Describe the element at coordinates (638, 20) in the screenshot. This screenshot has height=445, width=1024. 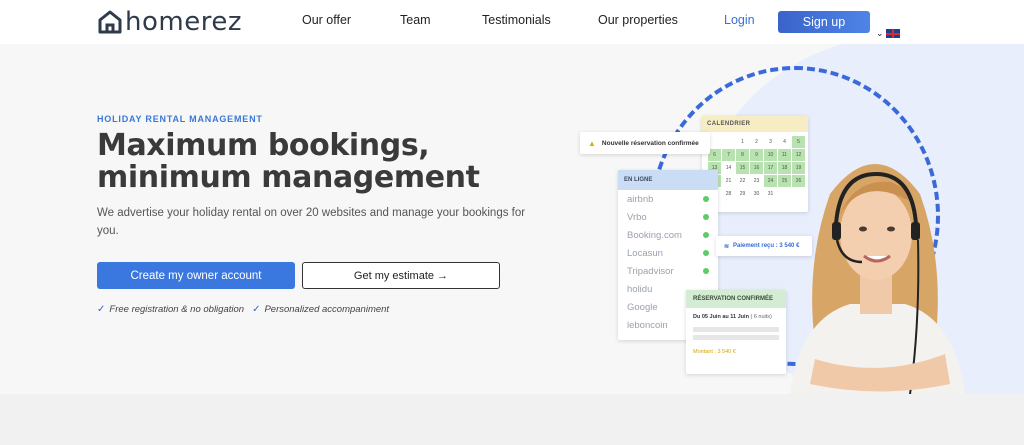
I see `nav-our-properties: Our properties` at that location.